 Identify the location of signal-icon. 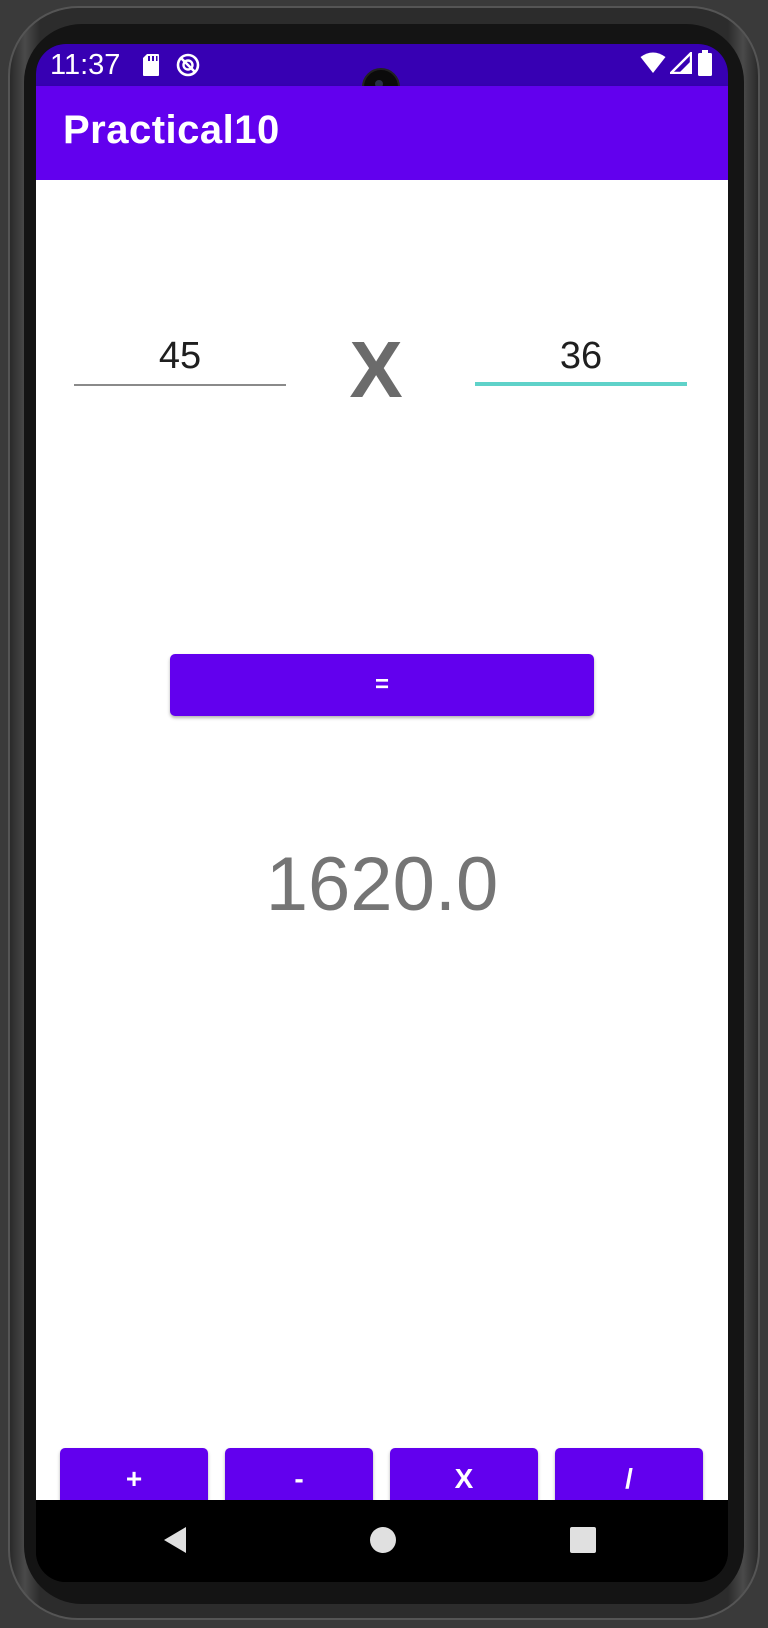
(680, 64).